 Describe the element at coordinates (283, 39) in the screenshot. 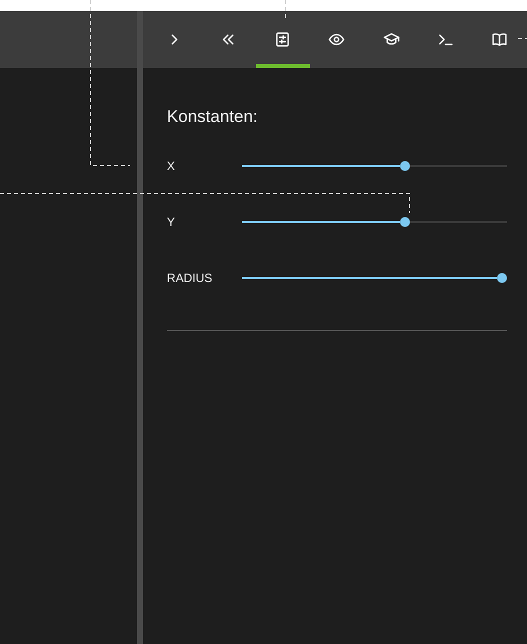

I see `sliders-icon` at that location.